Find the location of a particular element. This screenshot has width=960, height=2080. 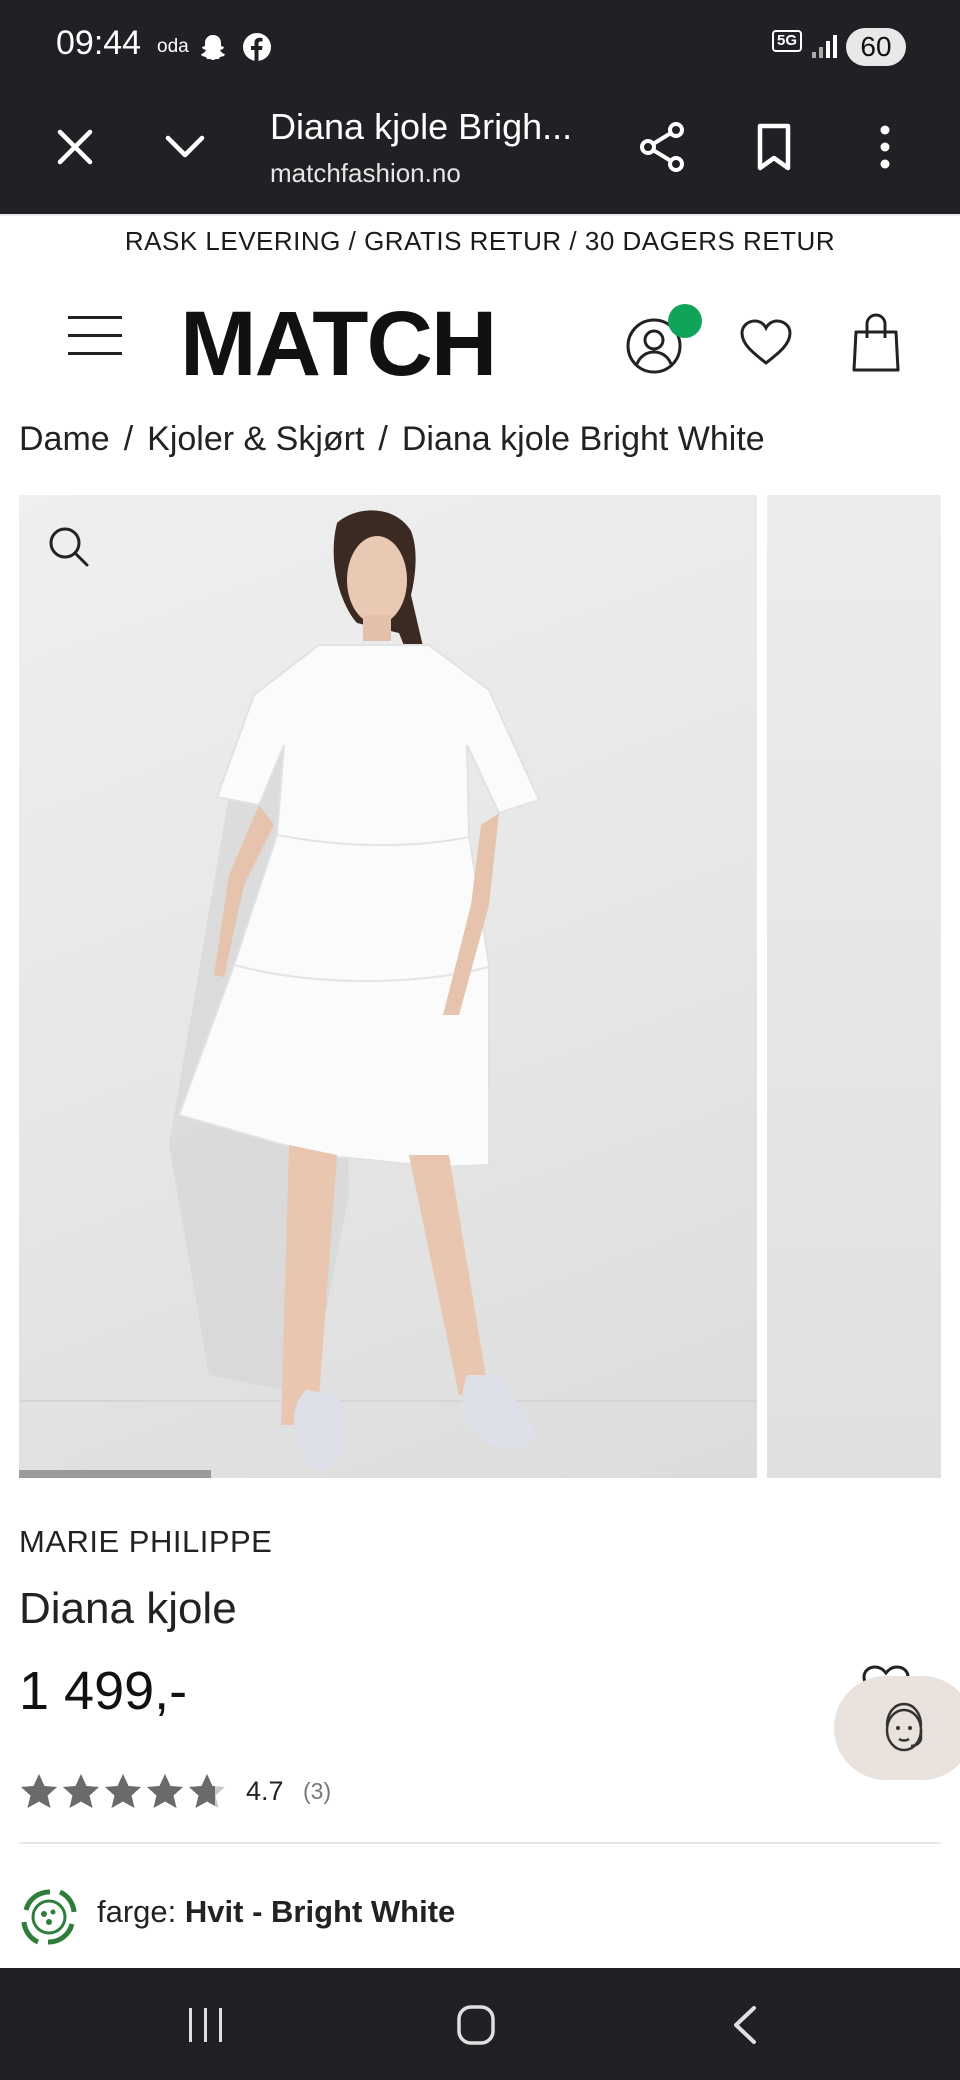

snapchat-icon is located at coordinates (213, 49).